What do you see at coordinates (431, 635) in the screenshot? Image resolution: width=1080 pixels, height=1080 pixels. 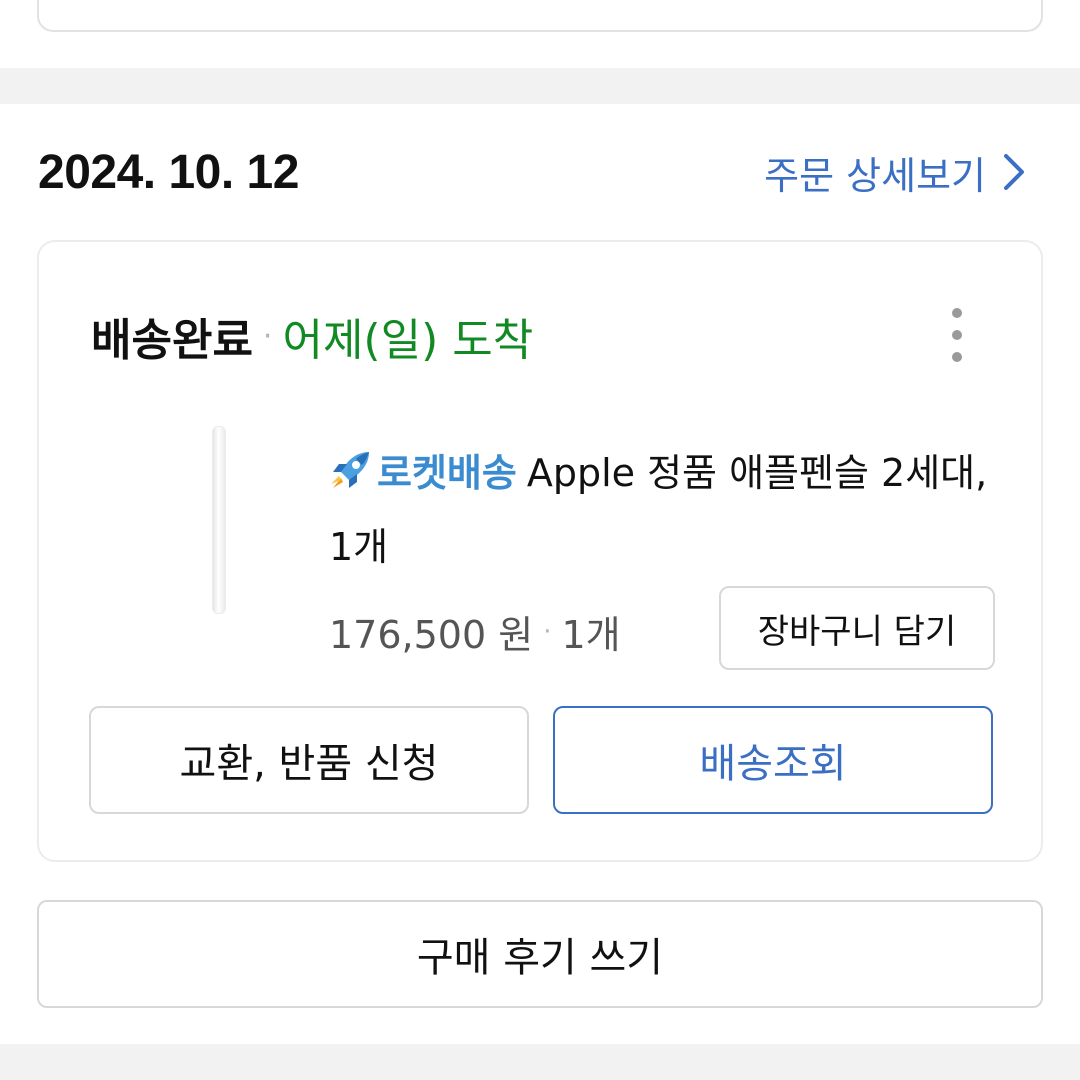 I see `product-price: 176,500 원` at bounding box center [431, 635].